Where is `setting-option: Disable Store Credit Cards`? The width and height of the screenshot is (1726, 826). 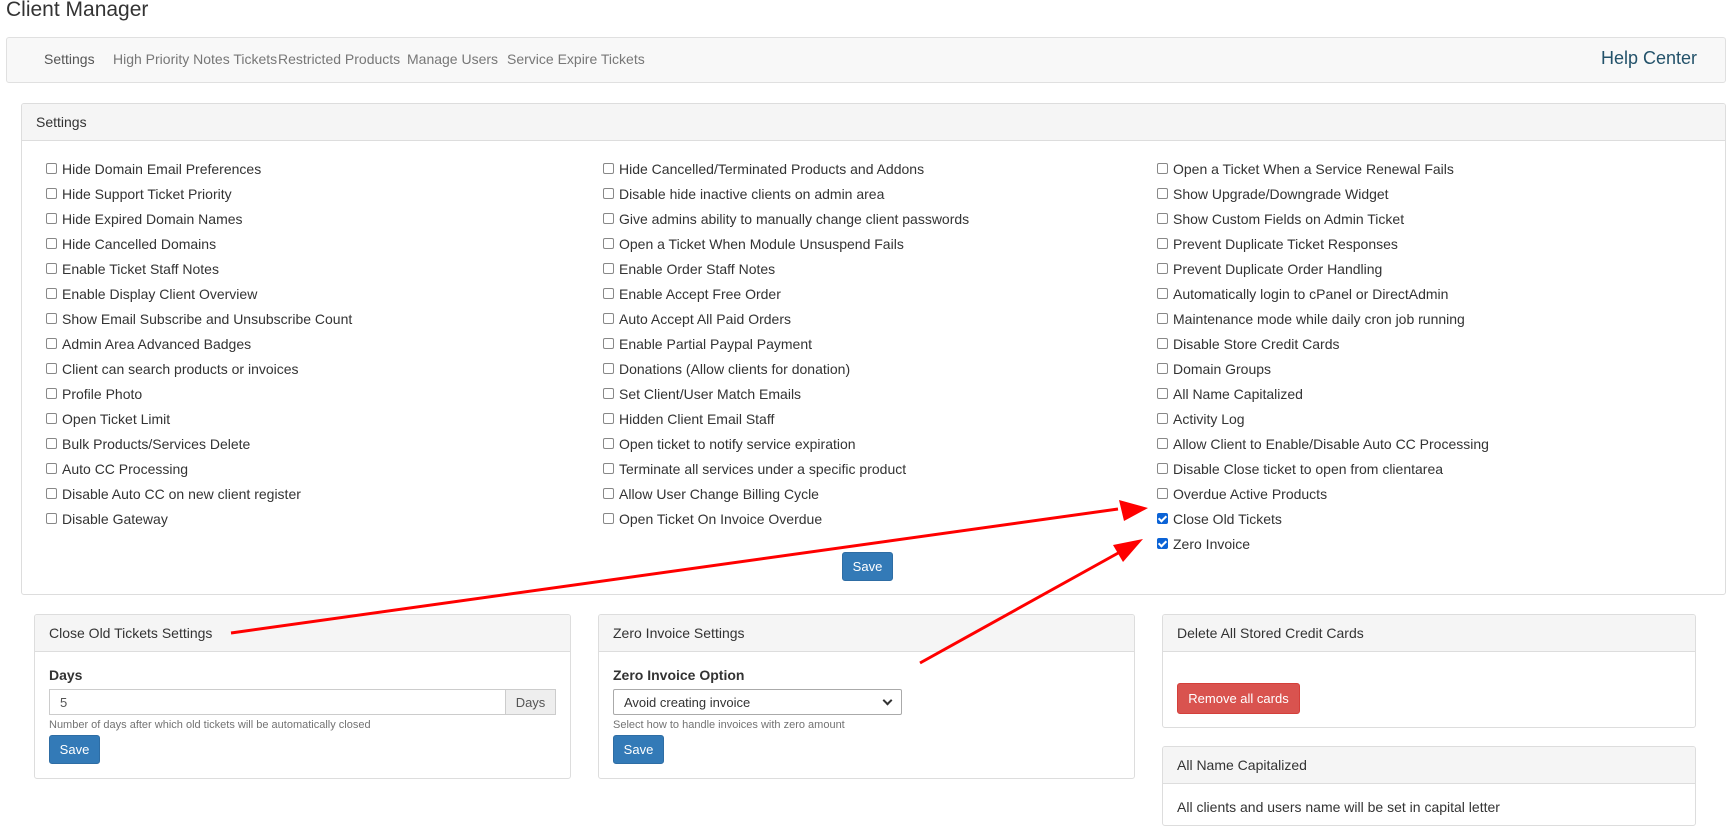 setting-option: Disable Store Credit Cards is located at coordinates (1323, 343).